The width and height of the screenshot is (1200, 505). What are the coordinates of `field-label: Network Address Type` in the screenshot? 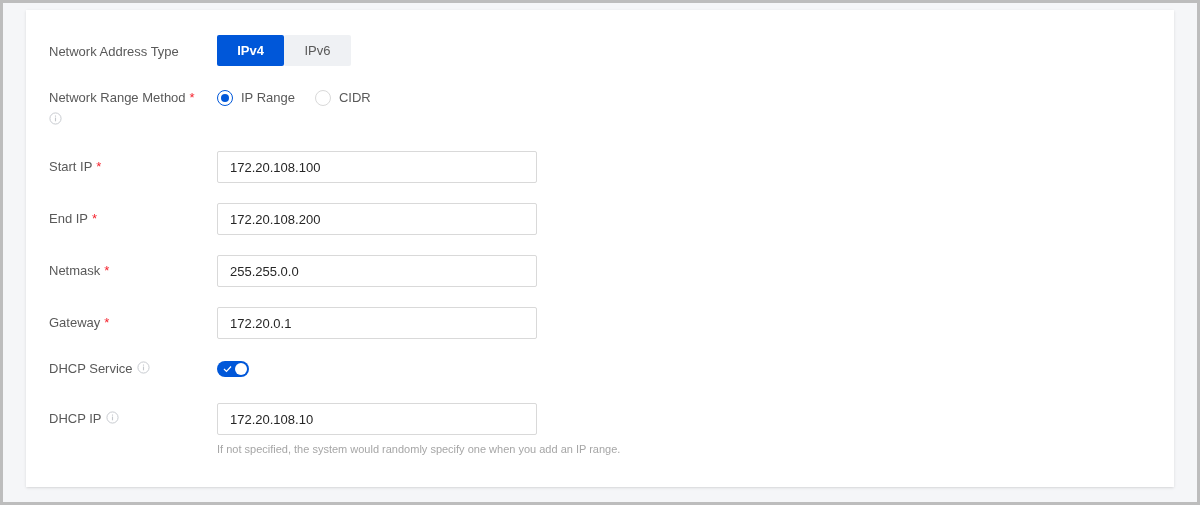 It's located at (114, 51).